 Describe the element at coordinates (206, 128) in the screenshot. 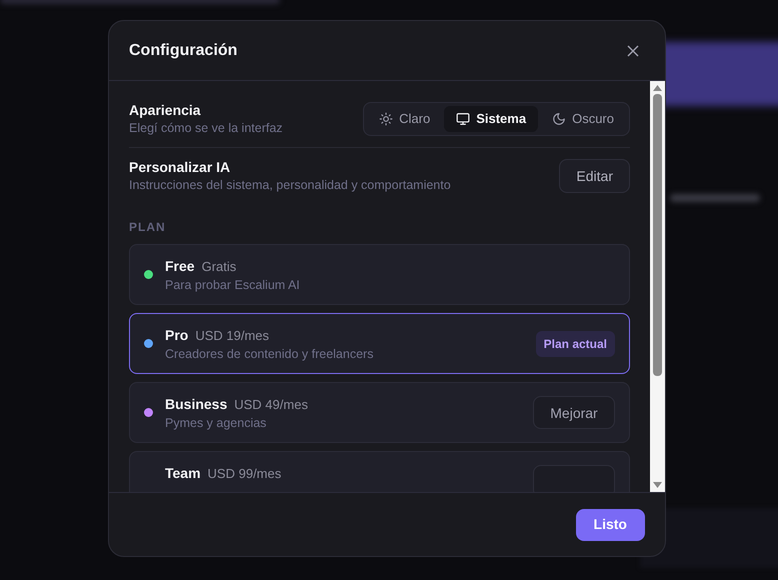

I see `setting-description: Elegí cómo se ve la interfaz` at that location.